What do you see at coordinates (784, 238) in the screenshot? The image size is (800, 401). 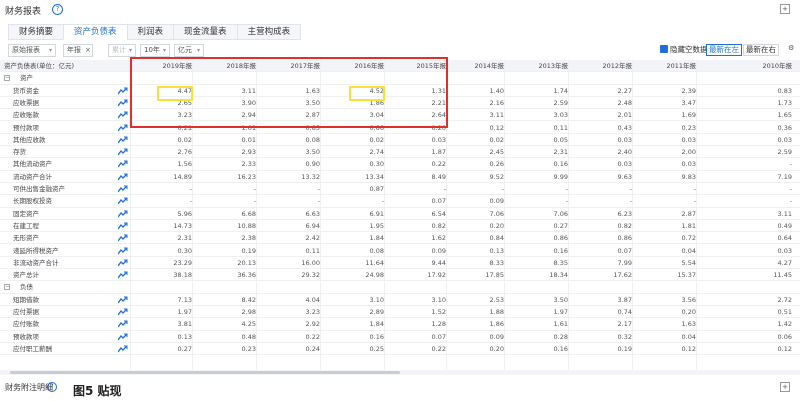 I see `table-cell: 0.64` at bounding box center [784, 238].